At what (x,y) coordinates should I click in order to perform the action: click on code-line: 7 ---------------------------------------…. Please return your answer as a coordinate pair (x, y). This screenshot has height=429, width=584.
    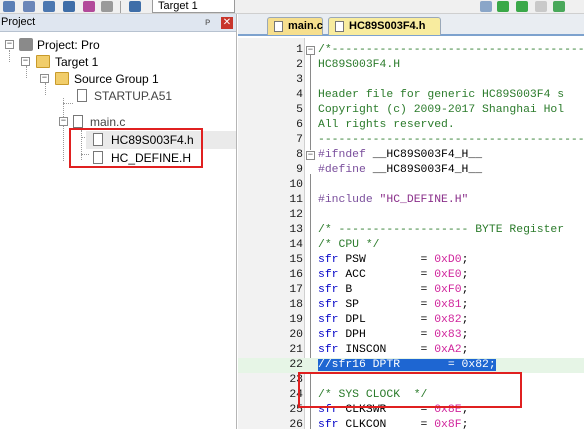
    Looking at the image, I should click on (411, 140).